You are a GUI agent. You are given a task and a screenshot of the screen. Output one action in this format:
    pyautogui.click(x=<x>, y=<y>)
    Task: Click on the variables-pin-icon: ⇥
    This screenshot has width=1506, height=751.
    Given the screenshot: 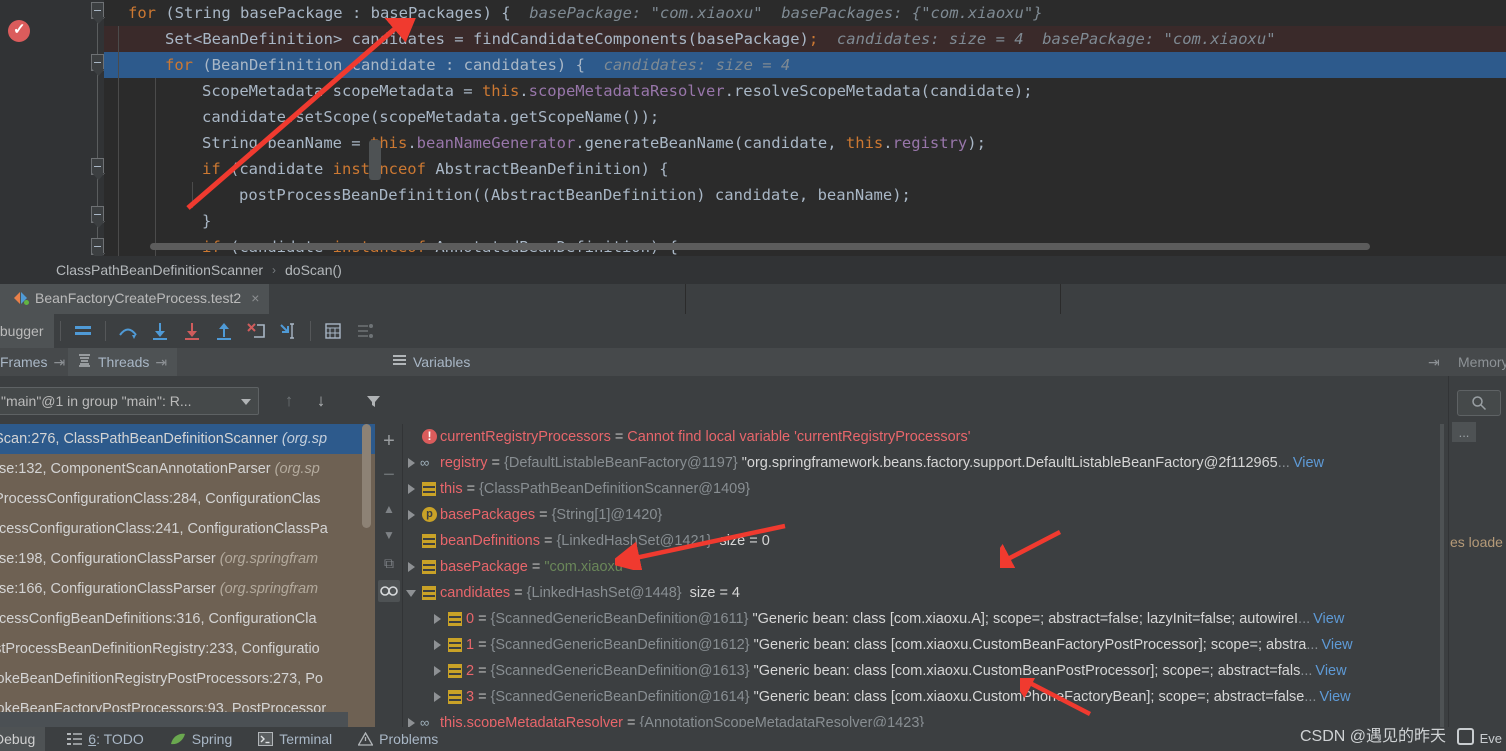 What is the action you would take?
    pyautogui.click(x=1434, y=362)
    